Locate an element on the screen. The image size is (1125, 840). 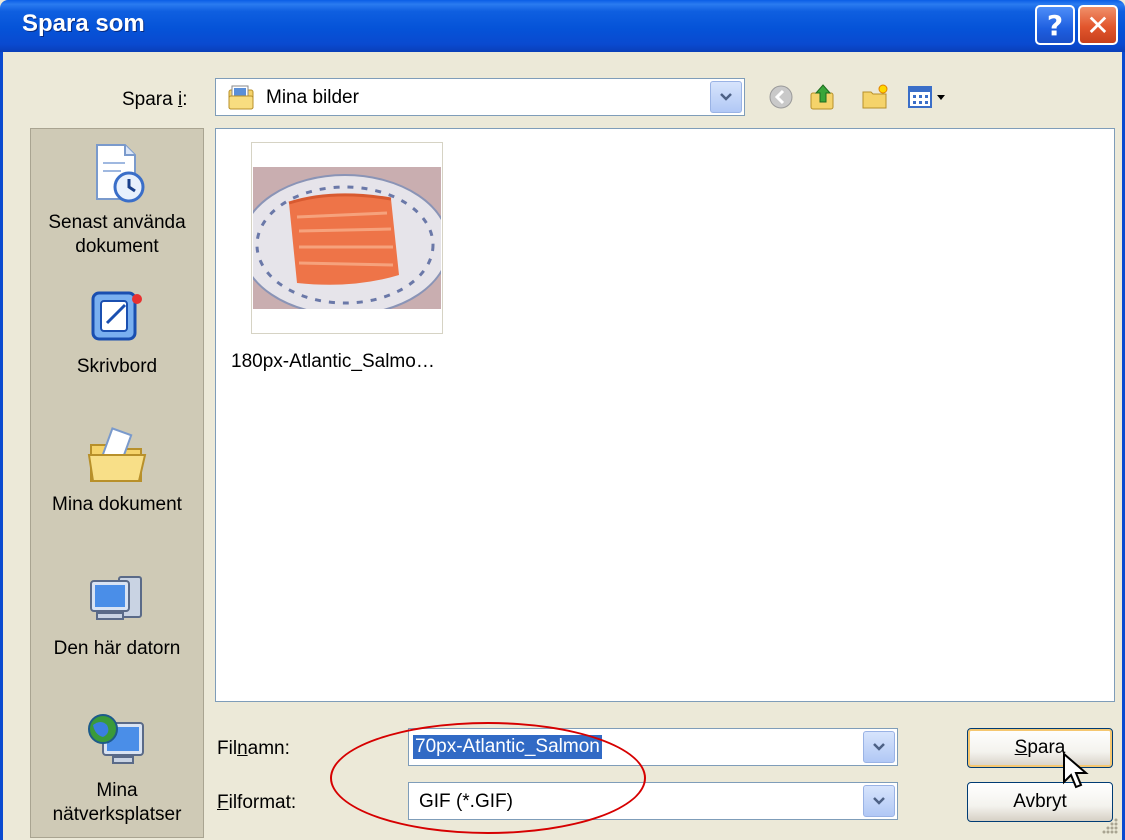
place-recent-documents: Senast använda dokument is located at coordinates (117, 200).